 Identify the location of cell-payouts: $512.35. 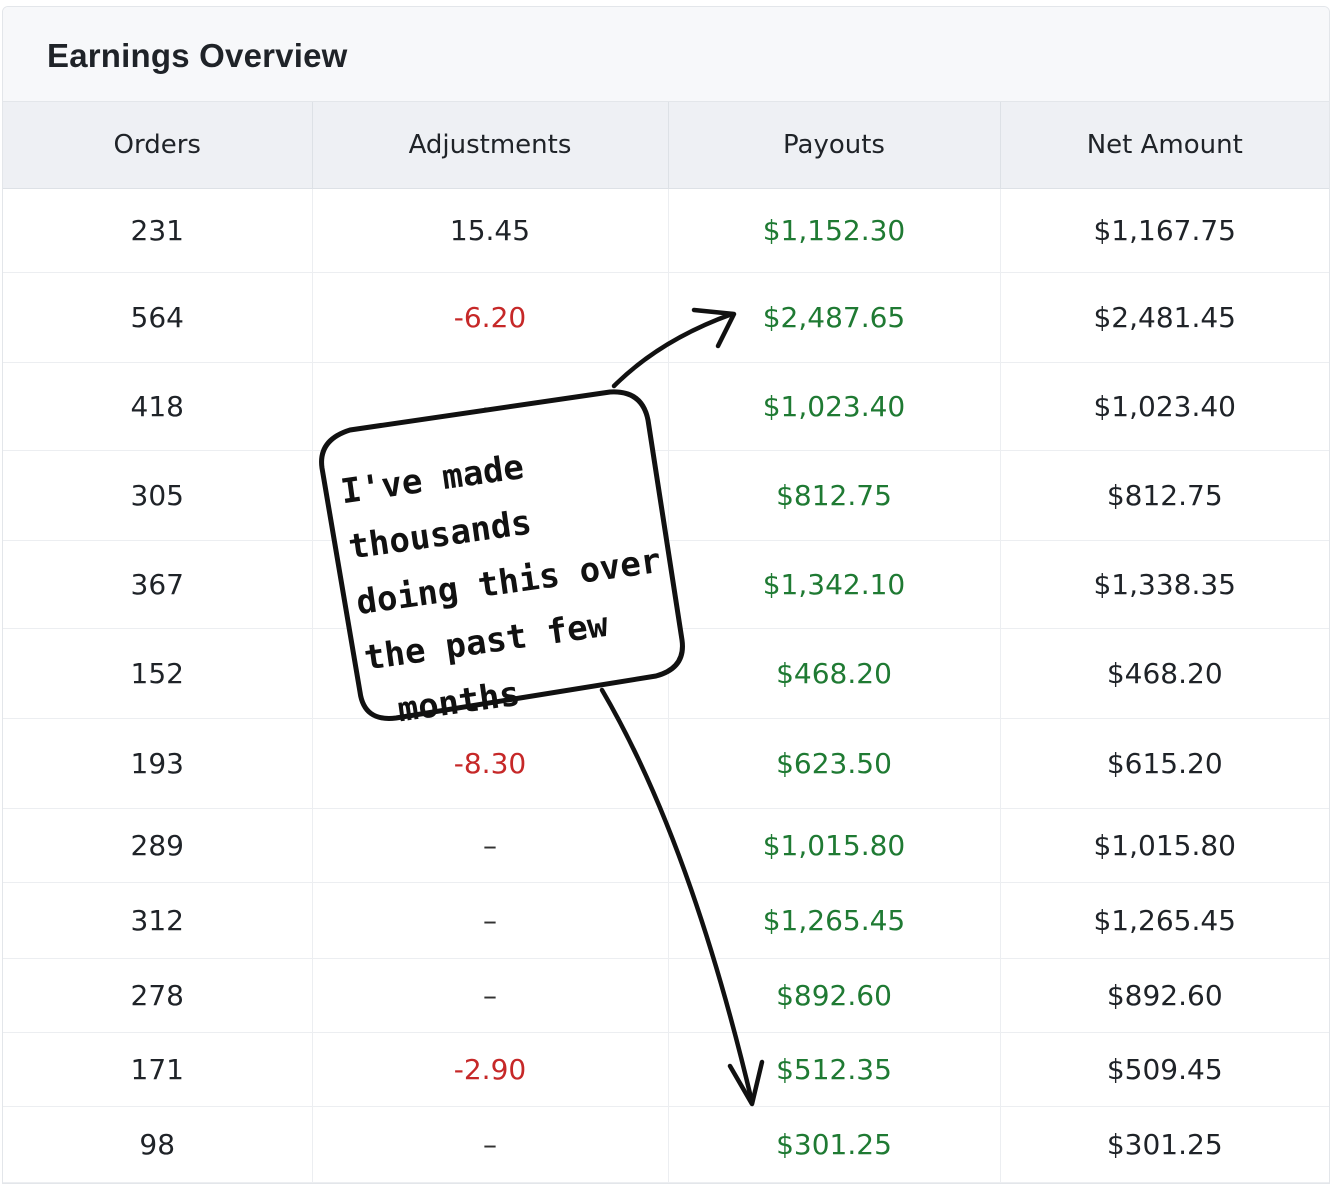
(833, 1069).